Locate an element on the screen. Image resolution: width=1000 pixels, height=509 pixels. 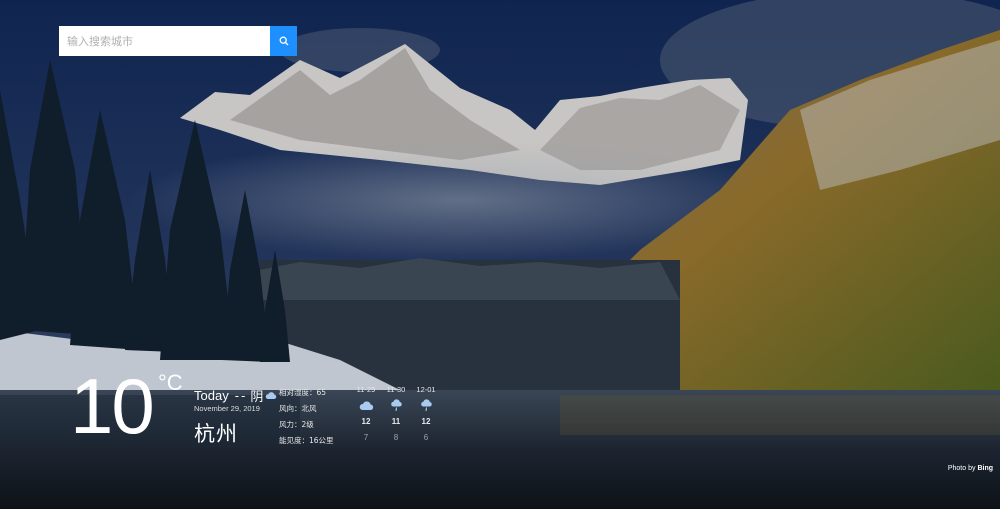
weather-condition: 阴 is located at coordinates (257, 397).